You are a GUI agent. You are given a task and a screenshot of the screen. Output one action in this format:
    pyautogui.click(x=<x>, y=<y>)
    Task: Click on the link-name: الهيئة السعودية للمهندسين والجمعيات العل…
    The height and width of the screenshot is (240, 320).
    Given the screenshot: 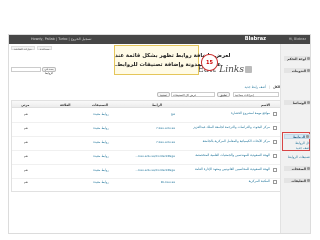 What is the action you would take?
    pyautogui.click(x=220, y=155)
    